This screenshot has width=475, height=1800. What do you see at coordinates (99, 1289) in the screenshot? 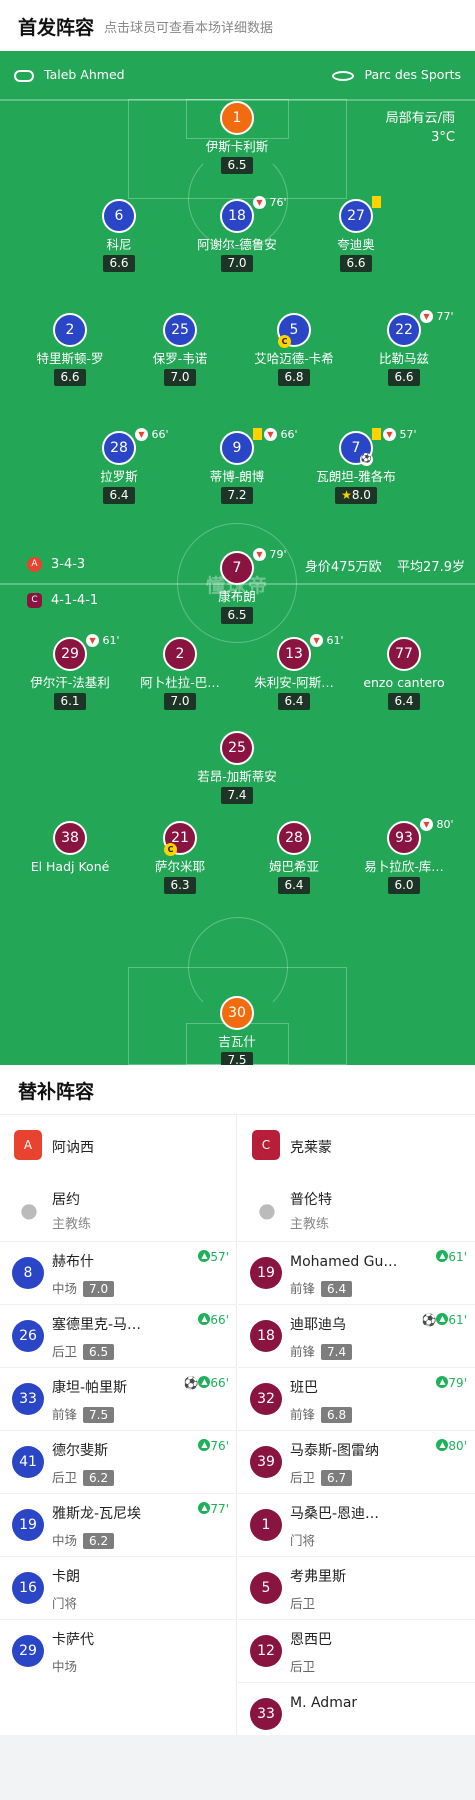
I see `bench-player-rating: 7.0` at bounding box center [99, 1289].